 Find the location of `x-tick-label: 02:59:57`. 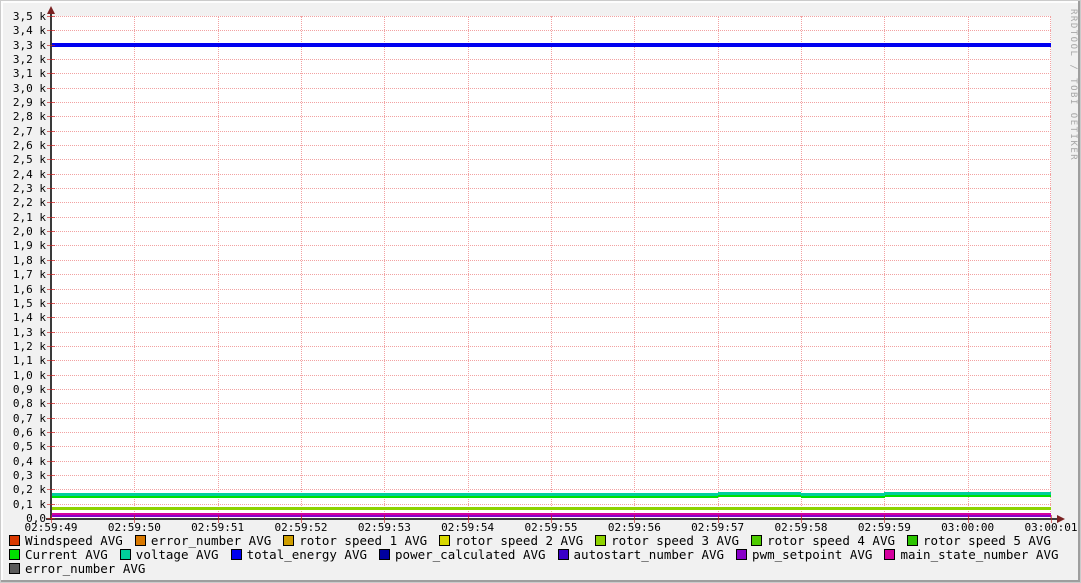

x-tick-label: 02:59:57 is located at coordinates (718, 527).